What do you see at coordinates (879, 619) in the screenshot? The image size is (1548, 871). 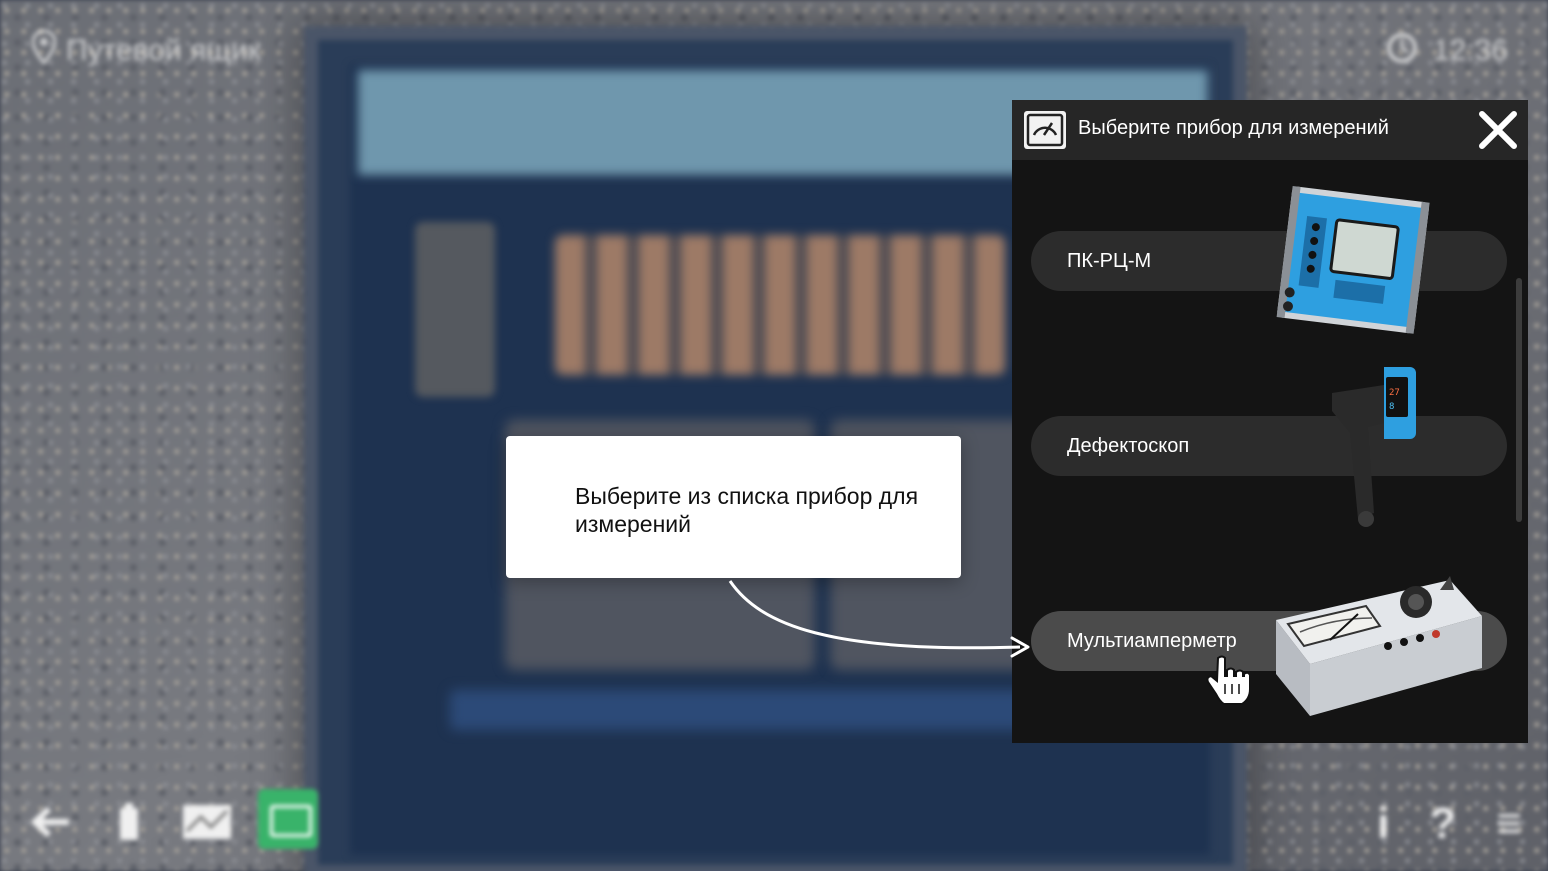 I see `pointer-arrow-icon` at bounding box center [879, 619].